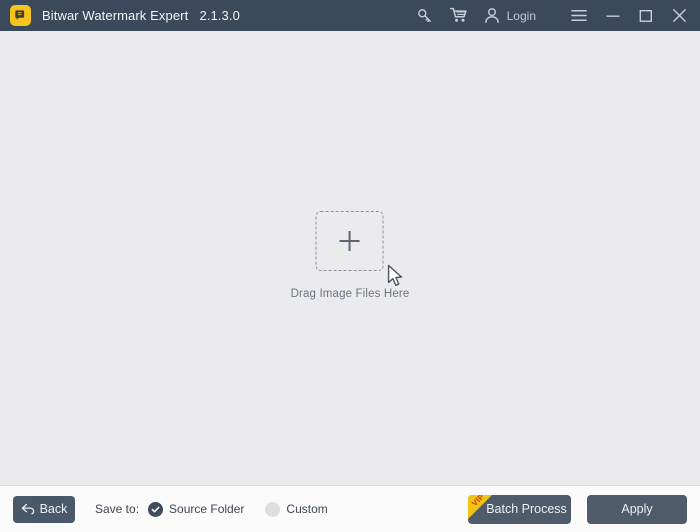 Image resolution: width=700 pixels, height=532 pixels. I want to click on back-arrow-icon, so click(28, 509).